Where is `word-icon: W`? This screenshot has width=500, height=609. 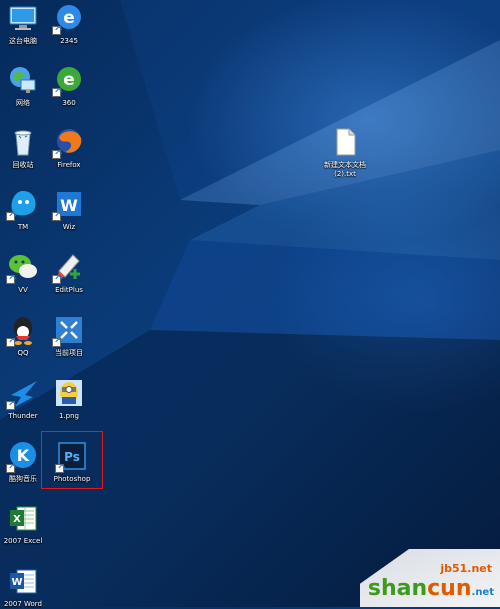
word-icon: W is located at coordinates (23, 581).